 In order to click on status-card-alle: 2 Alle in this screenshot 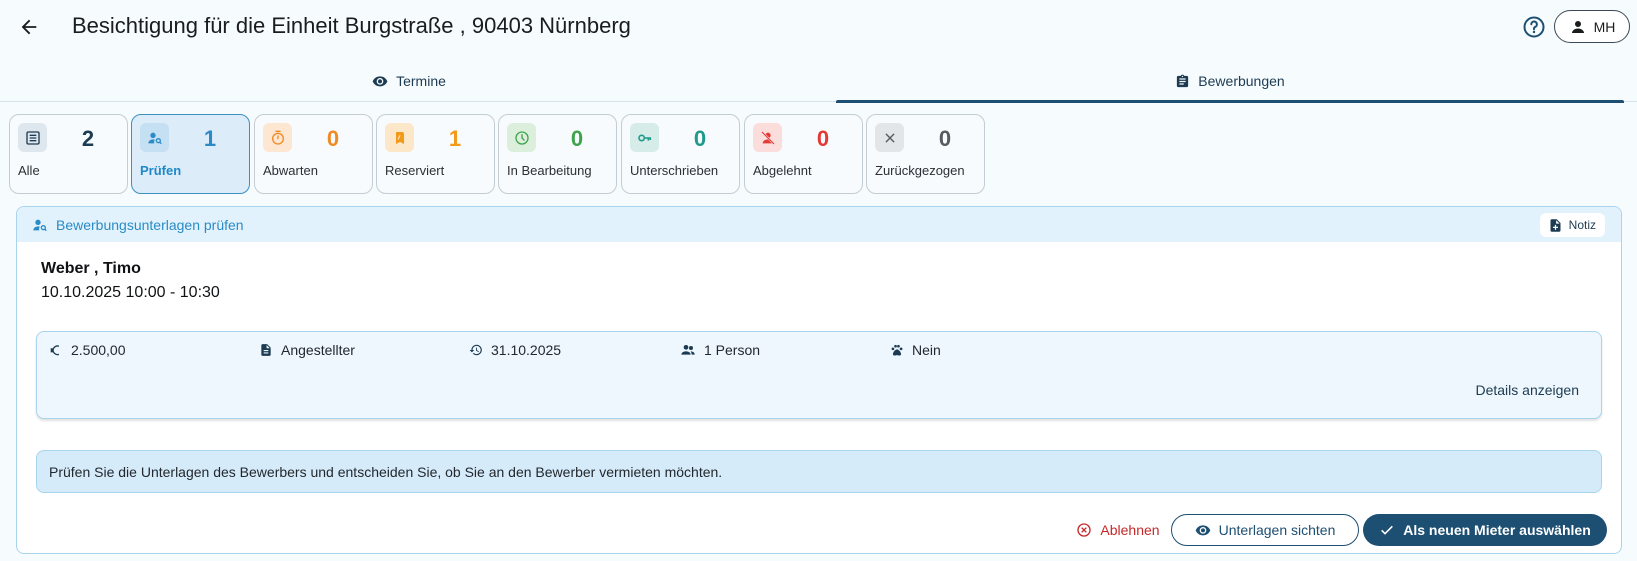, I will do `click(68, 154)`.